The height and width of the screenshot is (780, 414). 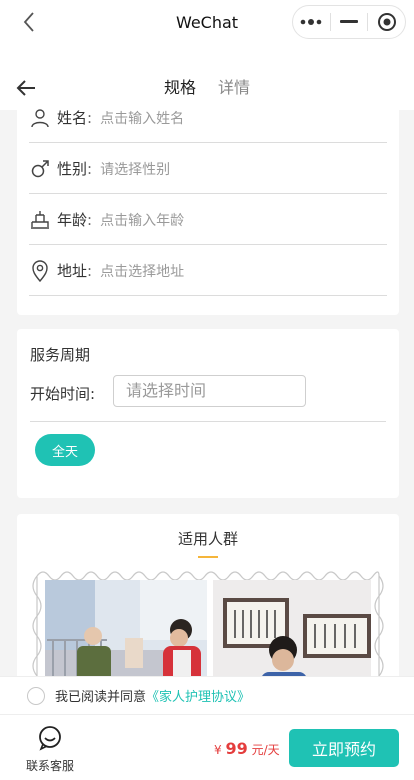 What do you see at coordinates (90, 117) in the screenshot?
I see `name-colon: :` at bounding box center [90, 117].